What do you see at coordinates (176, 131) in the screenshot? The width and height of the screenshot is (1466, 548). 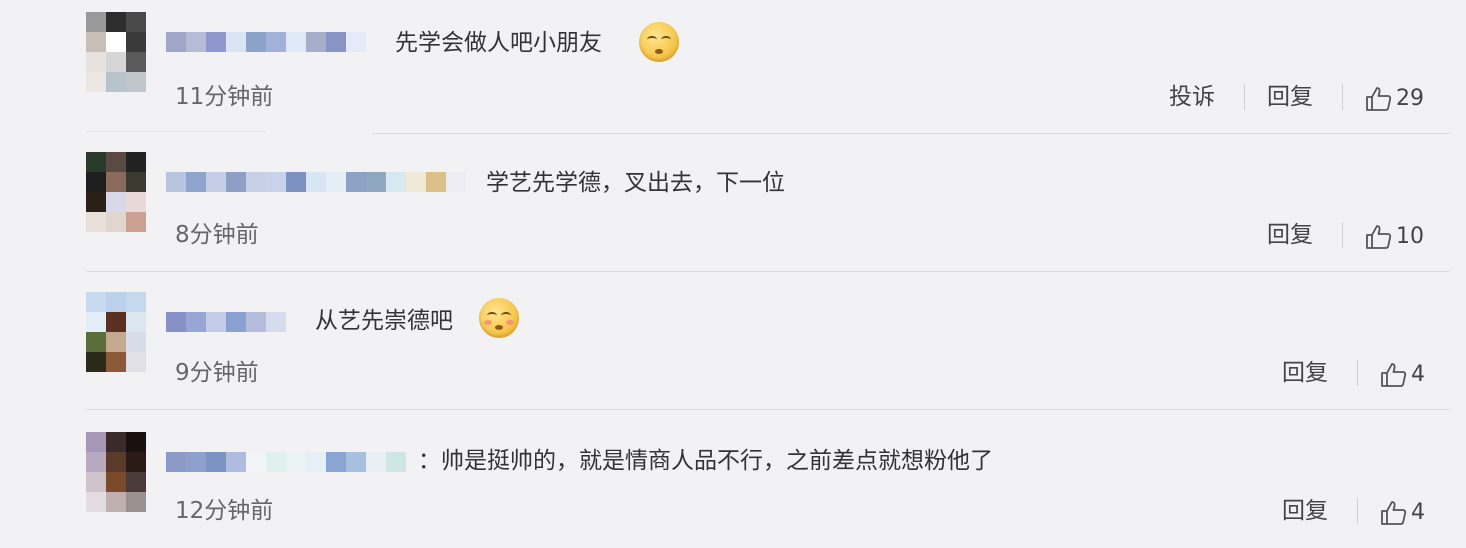 I see `separator-line` at bounding box center [176, 131].